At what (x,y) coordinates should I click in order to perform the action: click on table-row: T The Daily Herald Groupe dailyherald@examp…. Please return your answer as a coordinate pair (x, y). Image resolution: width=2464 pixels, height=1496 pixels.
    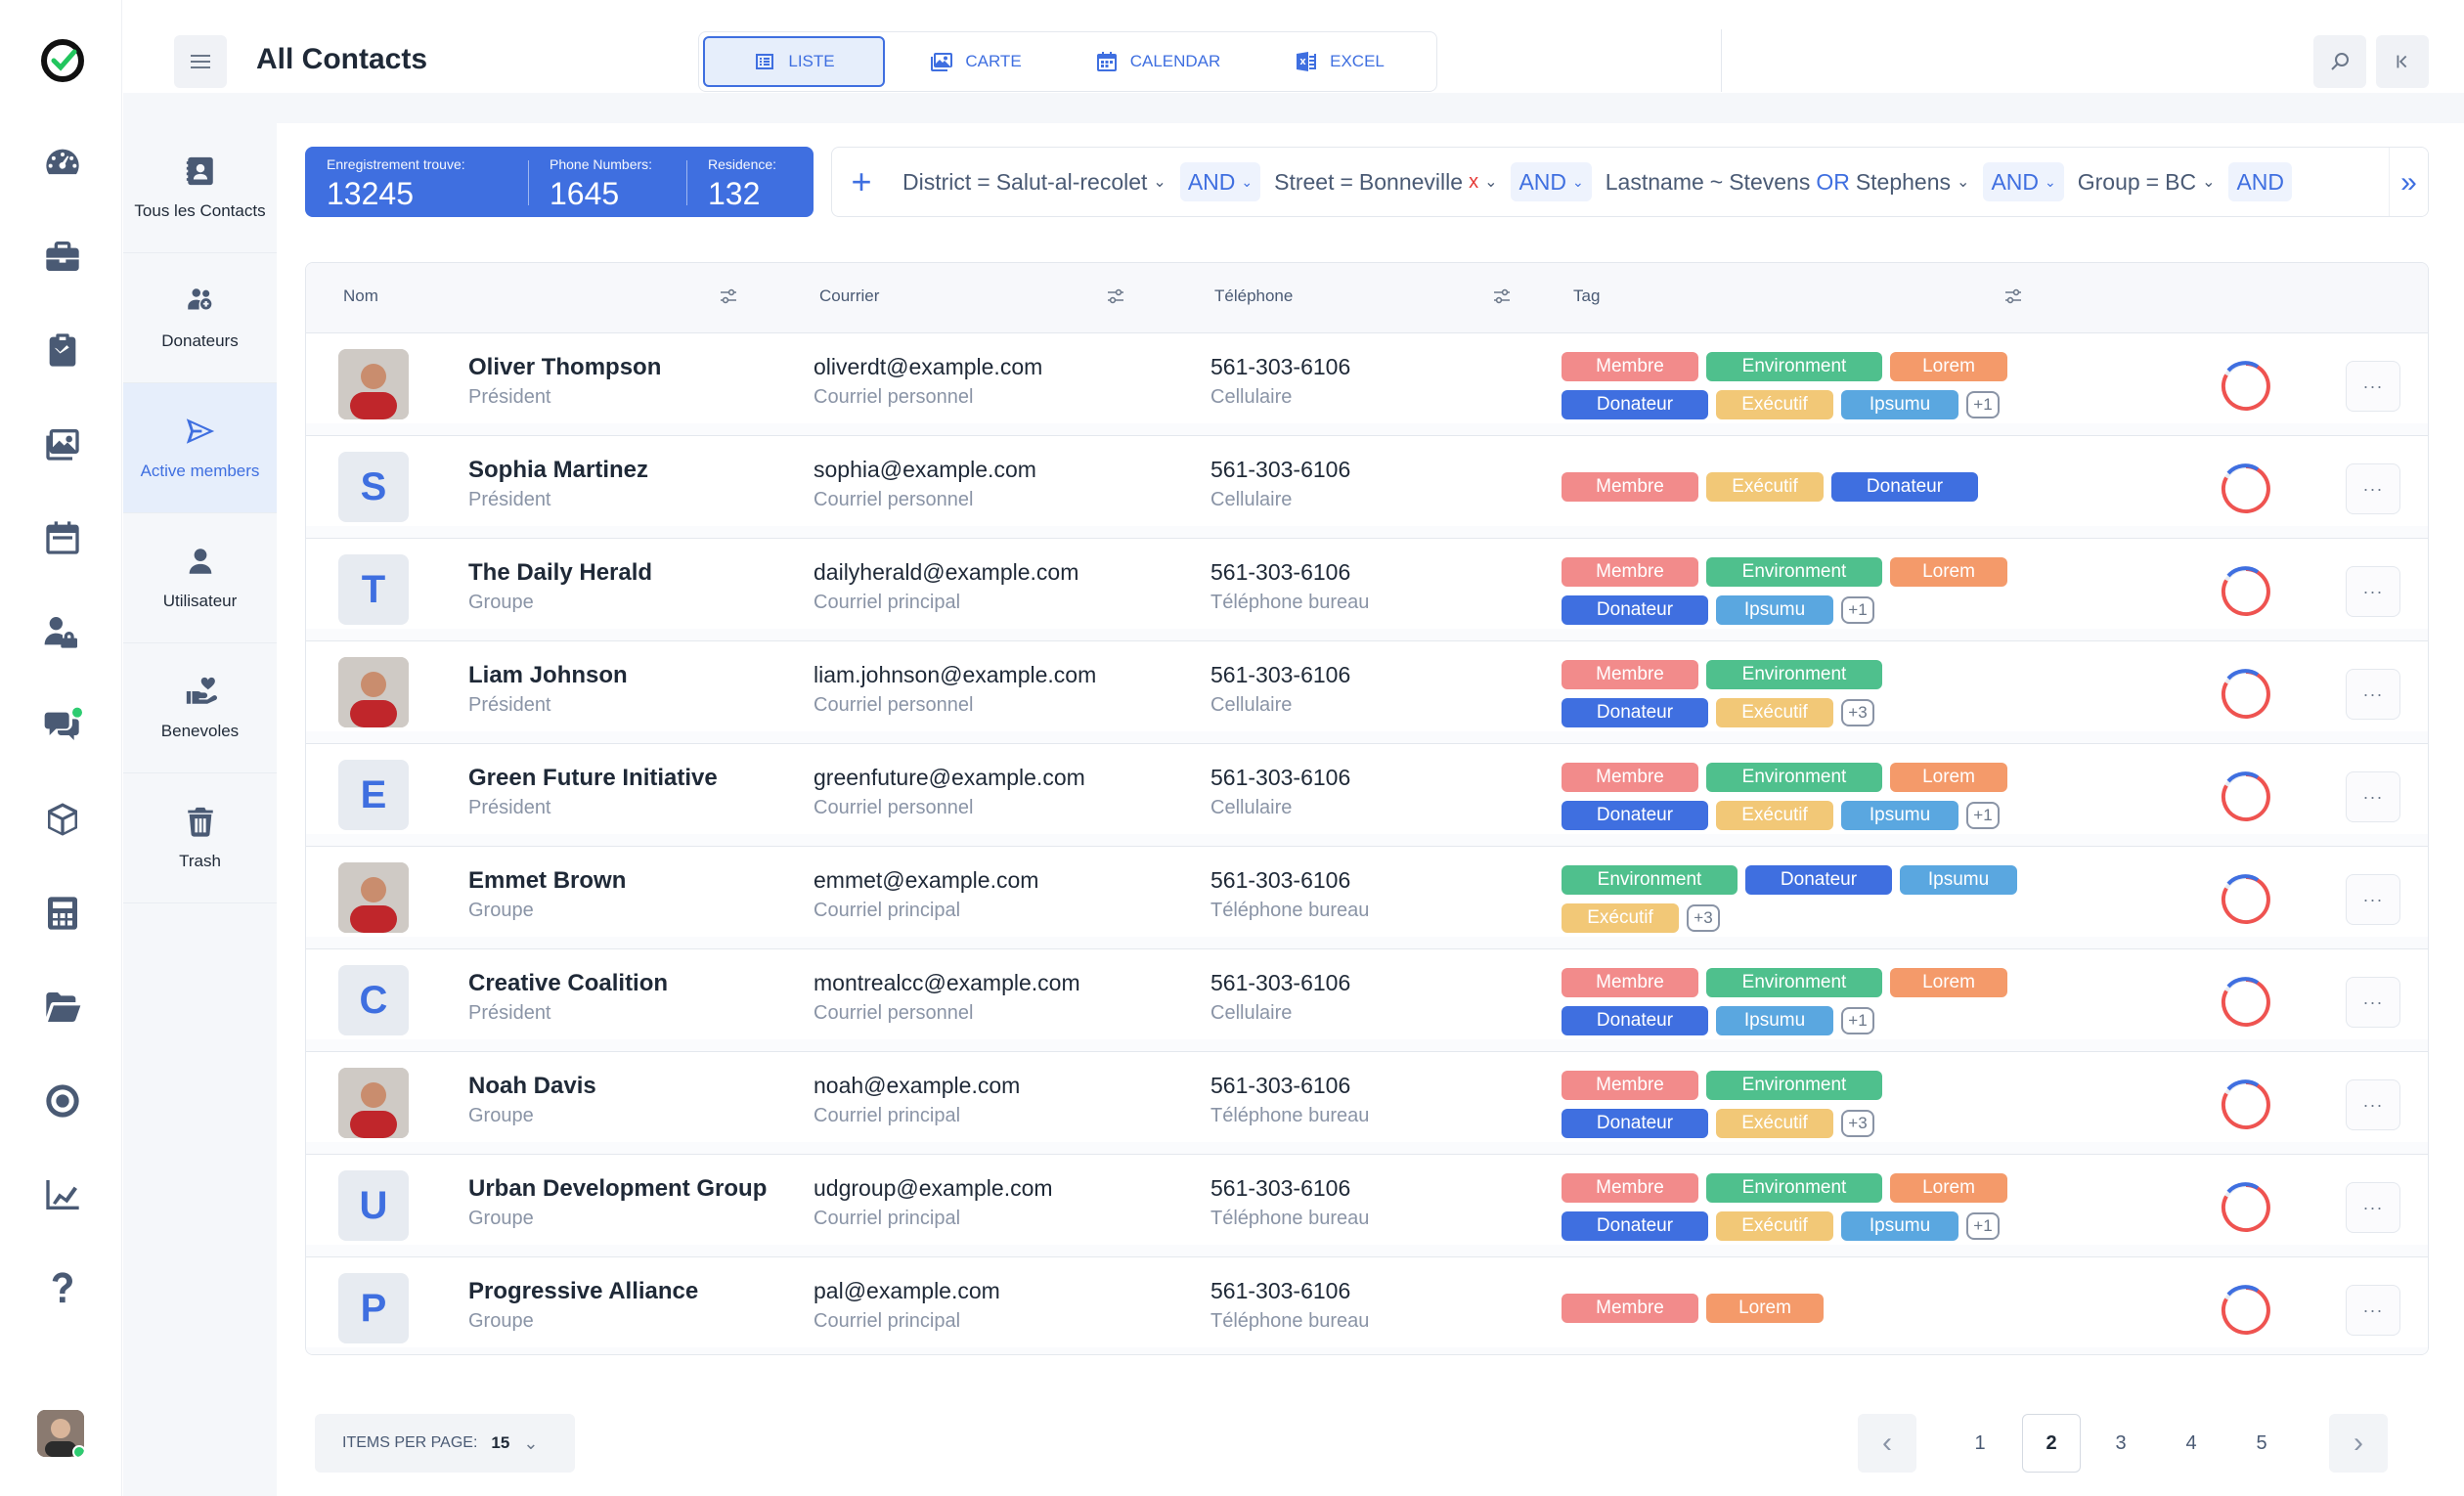
    Looking at the image, I should click on (1367, 590).